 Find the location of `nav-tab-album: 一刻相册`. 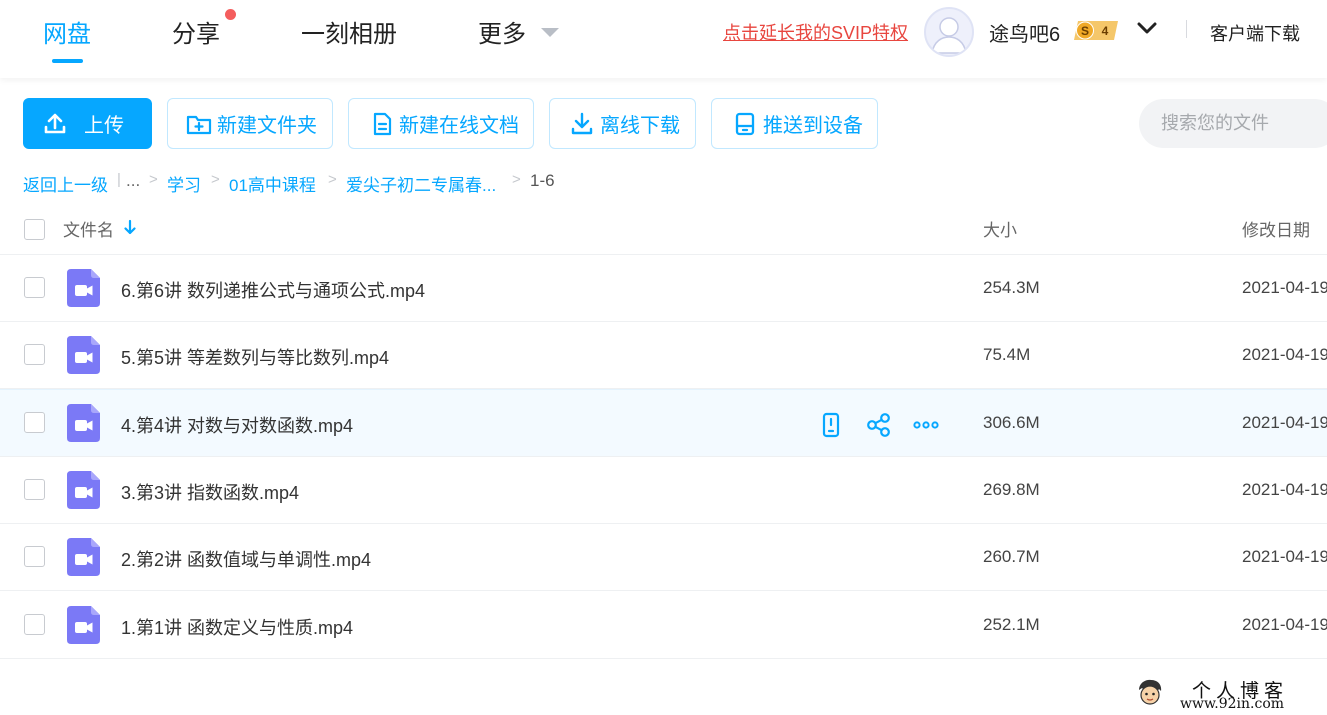

nav-tab-album: 一刻相册 is located at coordinates (349, 31).